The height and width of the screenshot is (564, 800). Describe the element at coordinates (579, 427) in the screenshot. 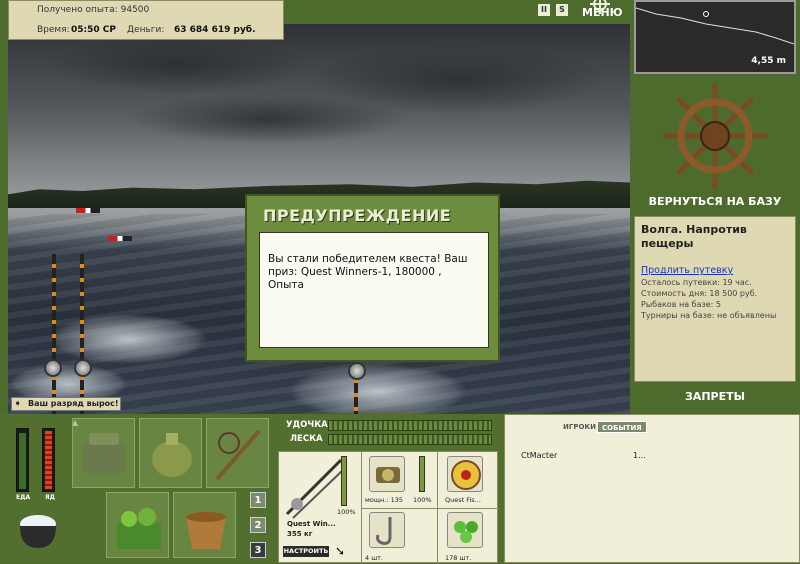

I see `tab-players: ИГРОКИ` at that location.